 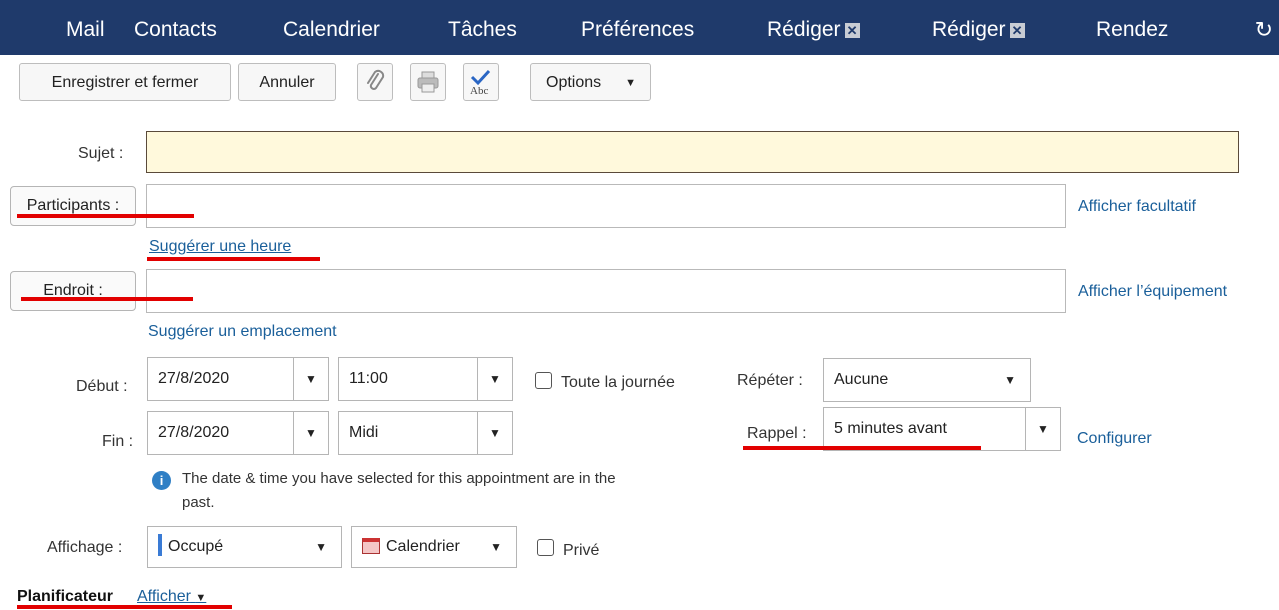 I want to click on scheduler-show-link: Afficher ▼, so click(x=171, y=597).